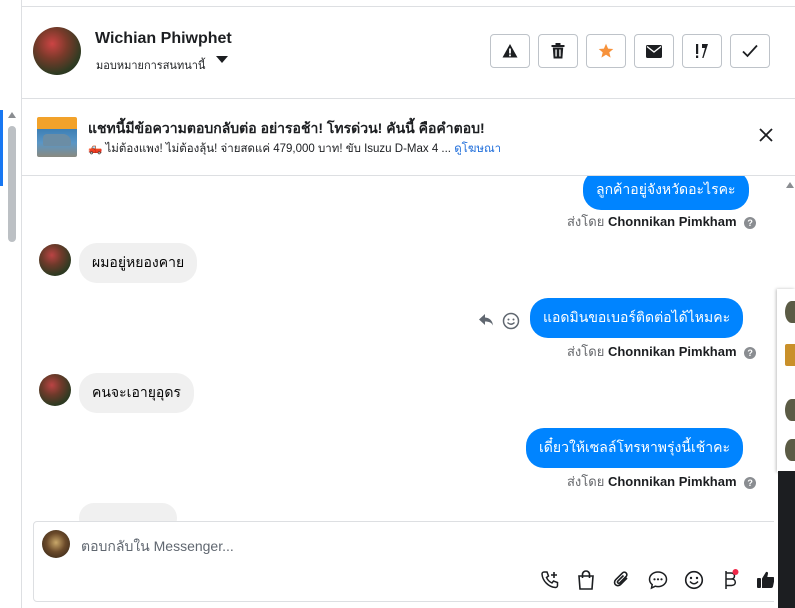 The height and width of the screenshot is (608, 795). Describe the element at coordinates (666, 193) in the screenshot. I see `outgoing-message: ลูกค้าอยู่จังหวัดอะไรคะ` at that location.